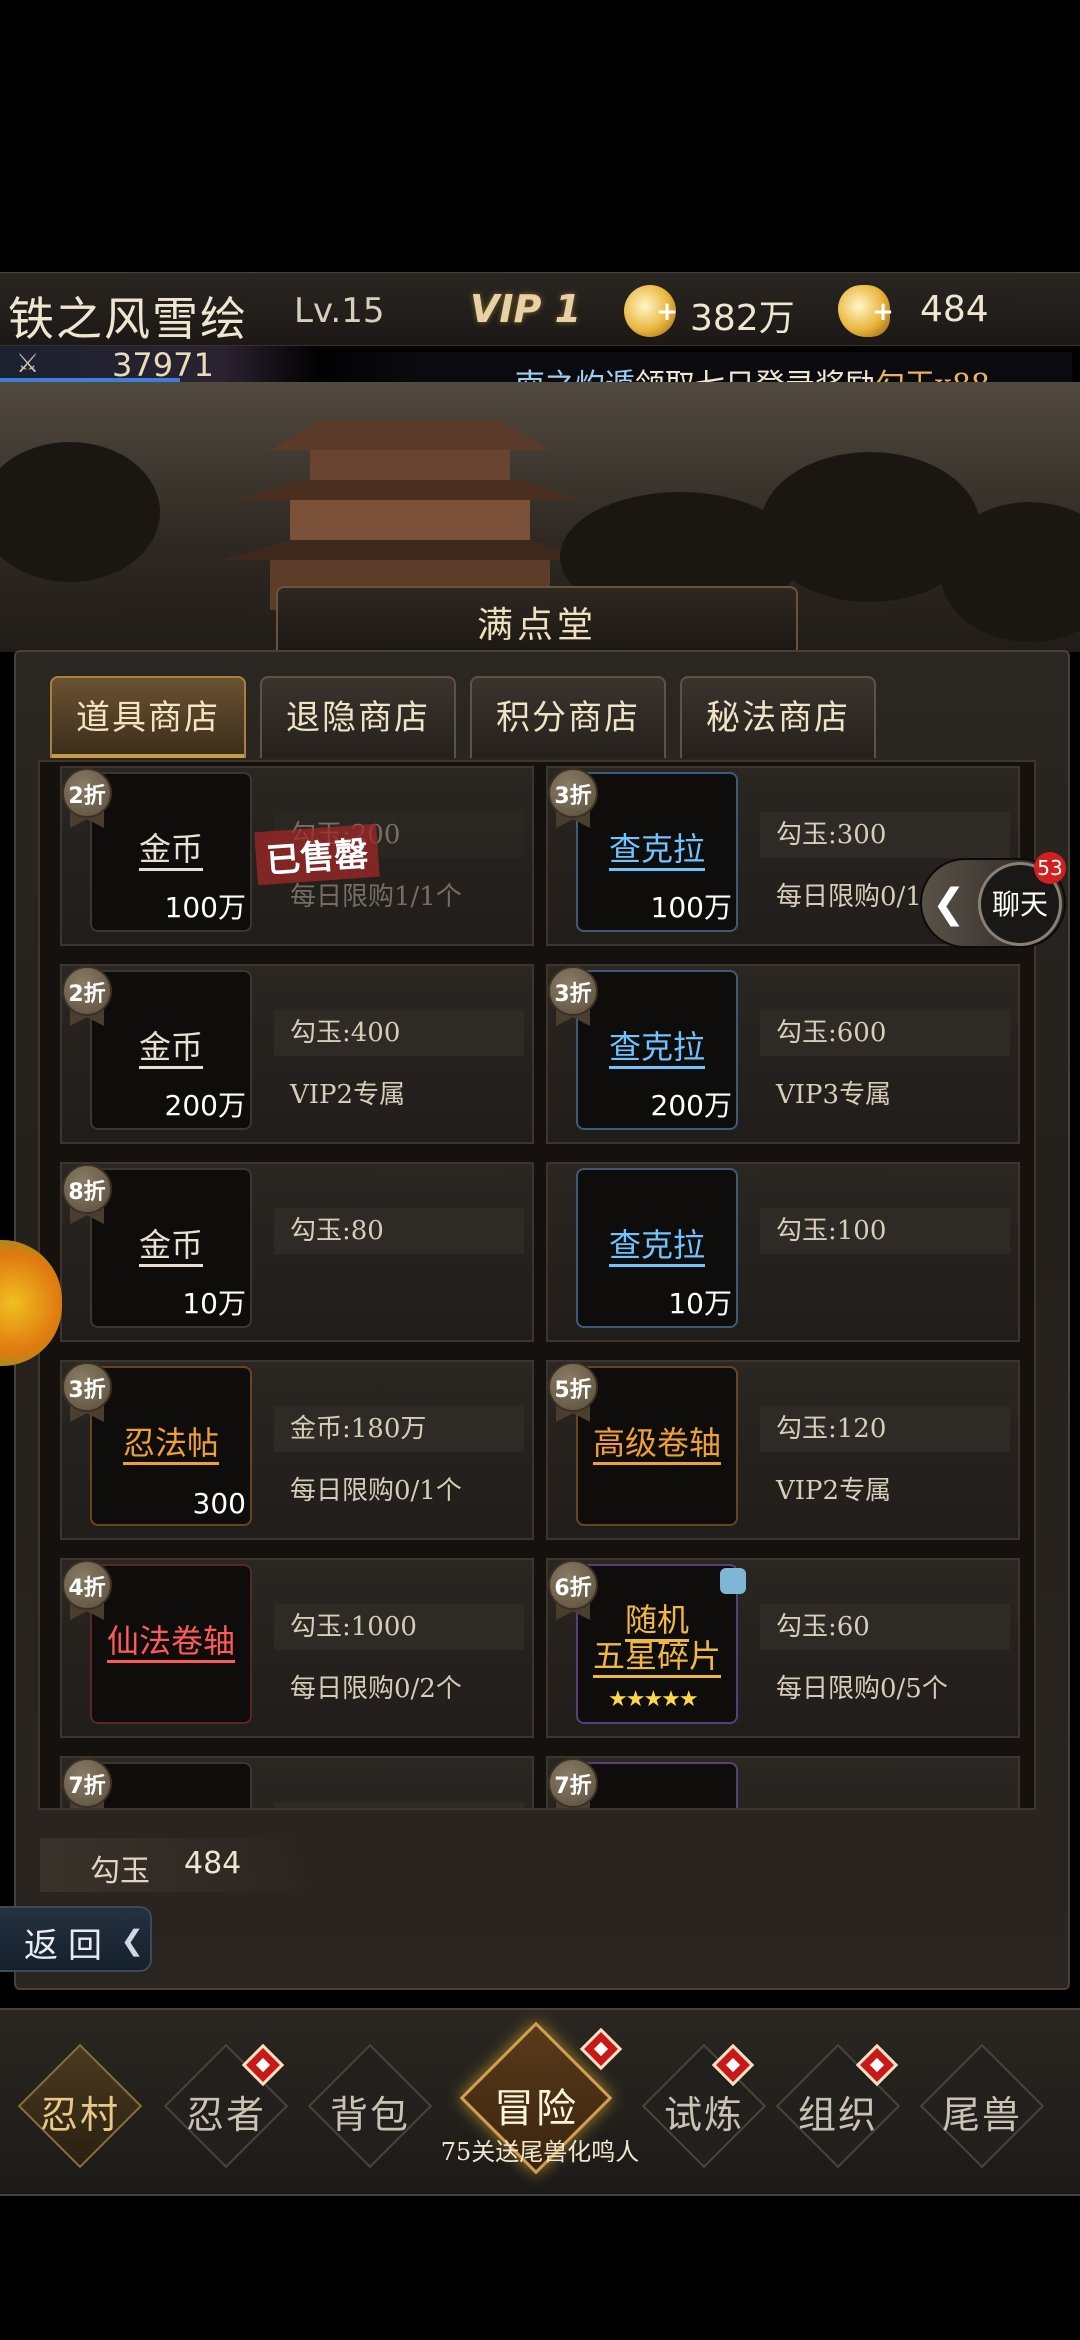 Image resolution: width=1080 pixels, height=2340 pixels. Describe the element at coordinates (339, 311) in the screenshot. I see `player-level: Lv.15` at that location.